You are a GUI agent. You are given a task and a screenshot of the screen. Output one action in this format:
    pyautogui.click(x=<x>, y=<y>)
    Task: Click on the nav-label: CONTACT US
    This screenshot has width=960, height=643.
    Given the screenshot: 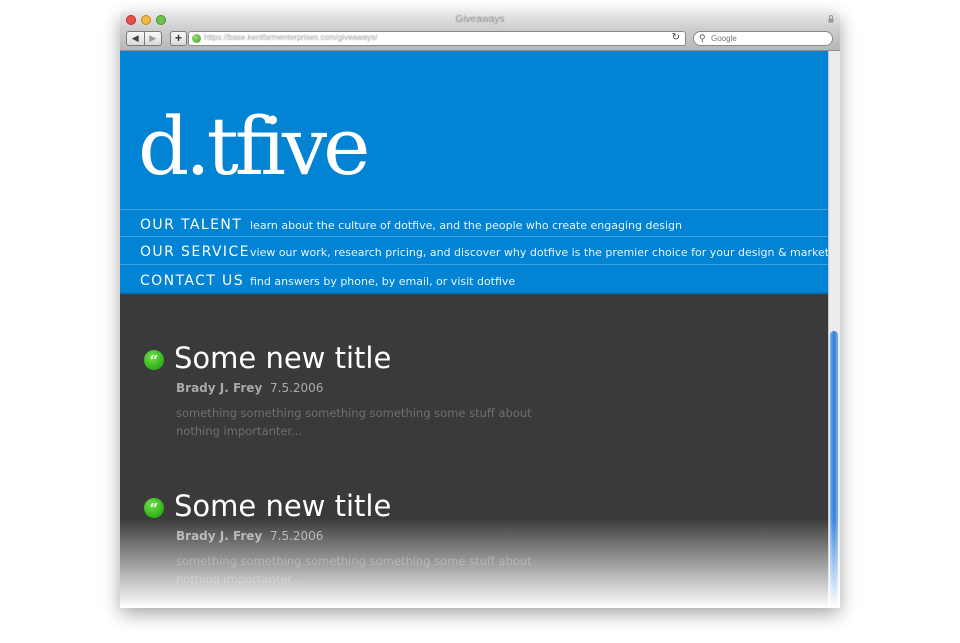 What is the action you would take?
    pyautogui.click(x=192, y=281)
    